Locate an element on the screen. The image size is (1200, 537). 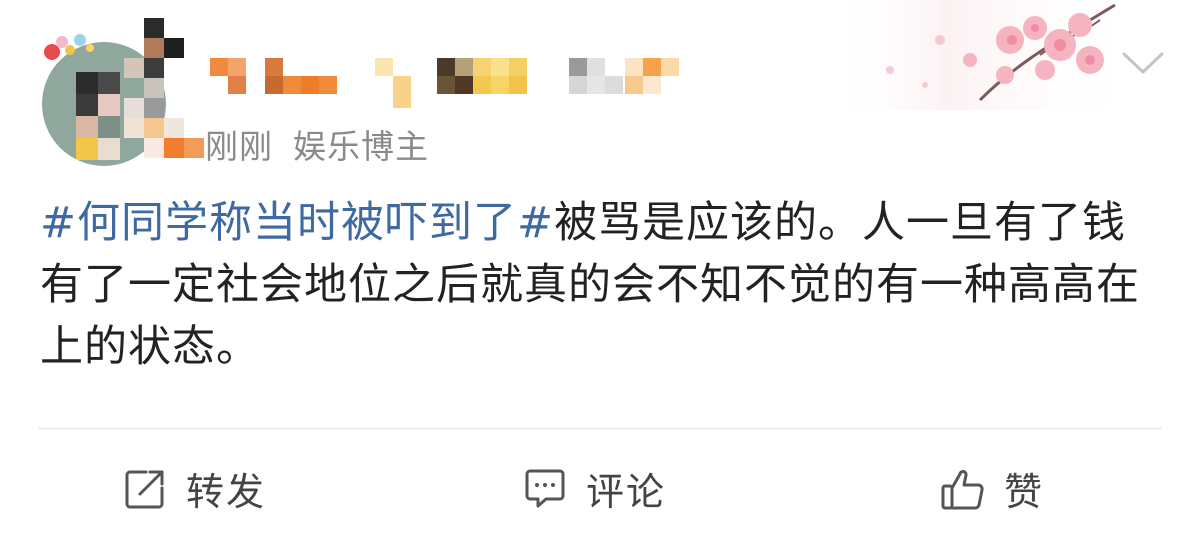
cherry-blossom-decoration is located at coordinates (975, 55).